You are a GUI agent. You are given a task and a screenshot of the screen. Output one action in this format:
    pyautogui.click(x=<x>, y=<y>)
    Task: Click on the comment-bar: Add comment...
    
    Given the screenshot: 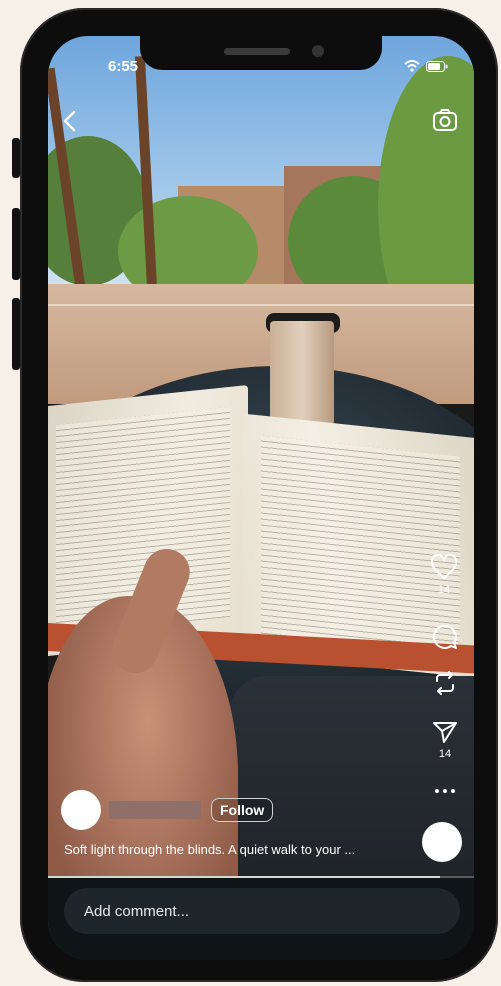 What is the action you would take?
    pyautogui.click(x=261, y=919)
    